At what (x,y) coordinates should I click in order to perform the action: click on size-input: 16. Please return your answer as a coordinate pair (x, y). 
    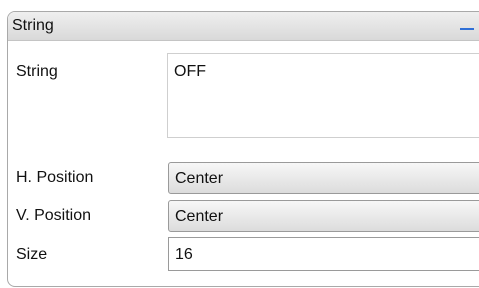
    Looking at the image, I should click on (323, 254).